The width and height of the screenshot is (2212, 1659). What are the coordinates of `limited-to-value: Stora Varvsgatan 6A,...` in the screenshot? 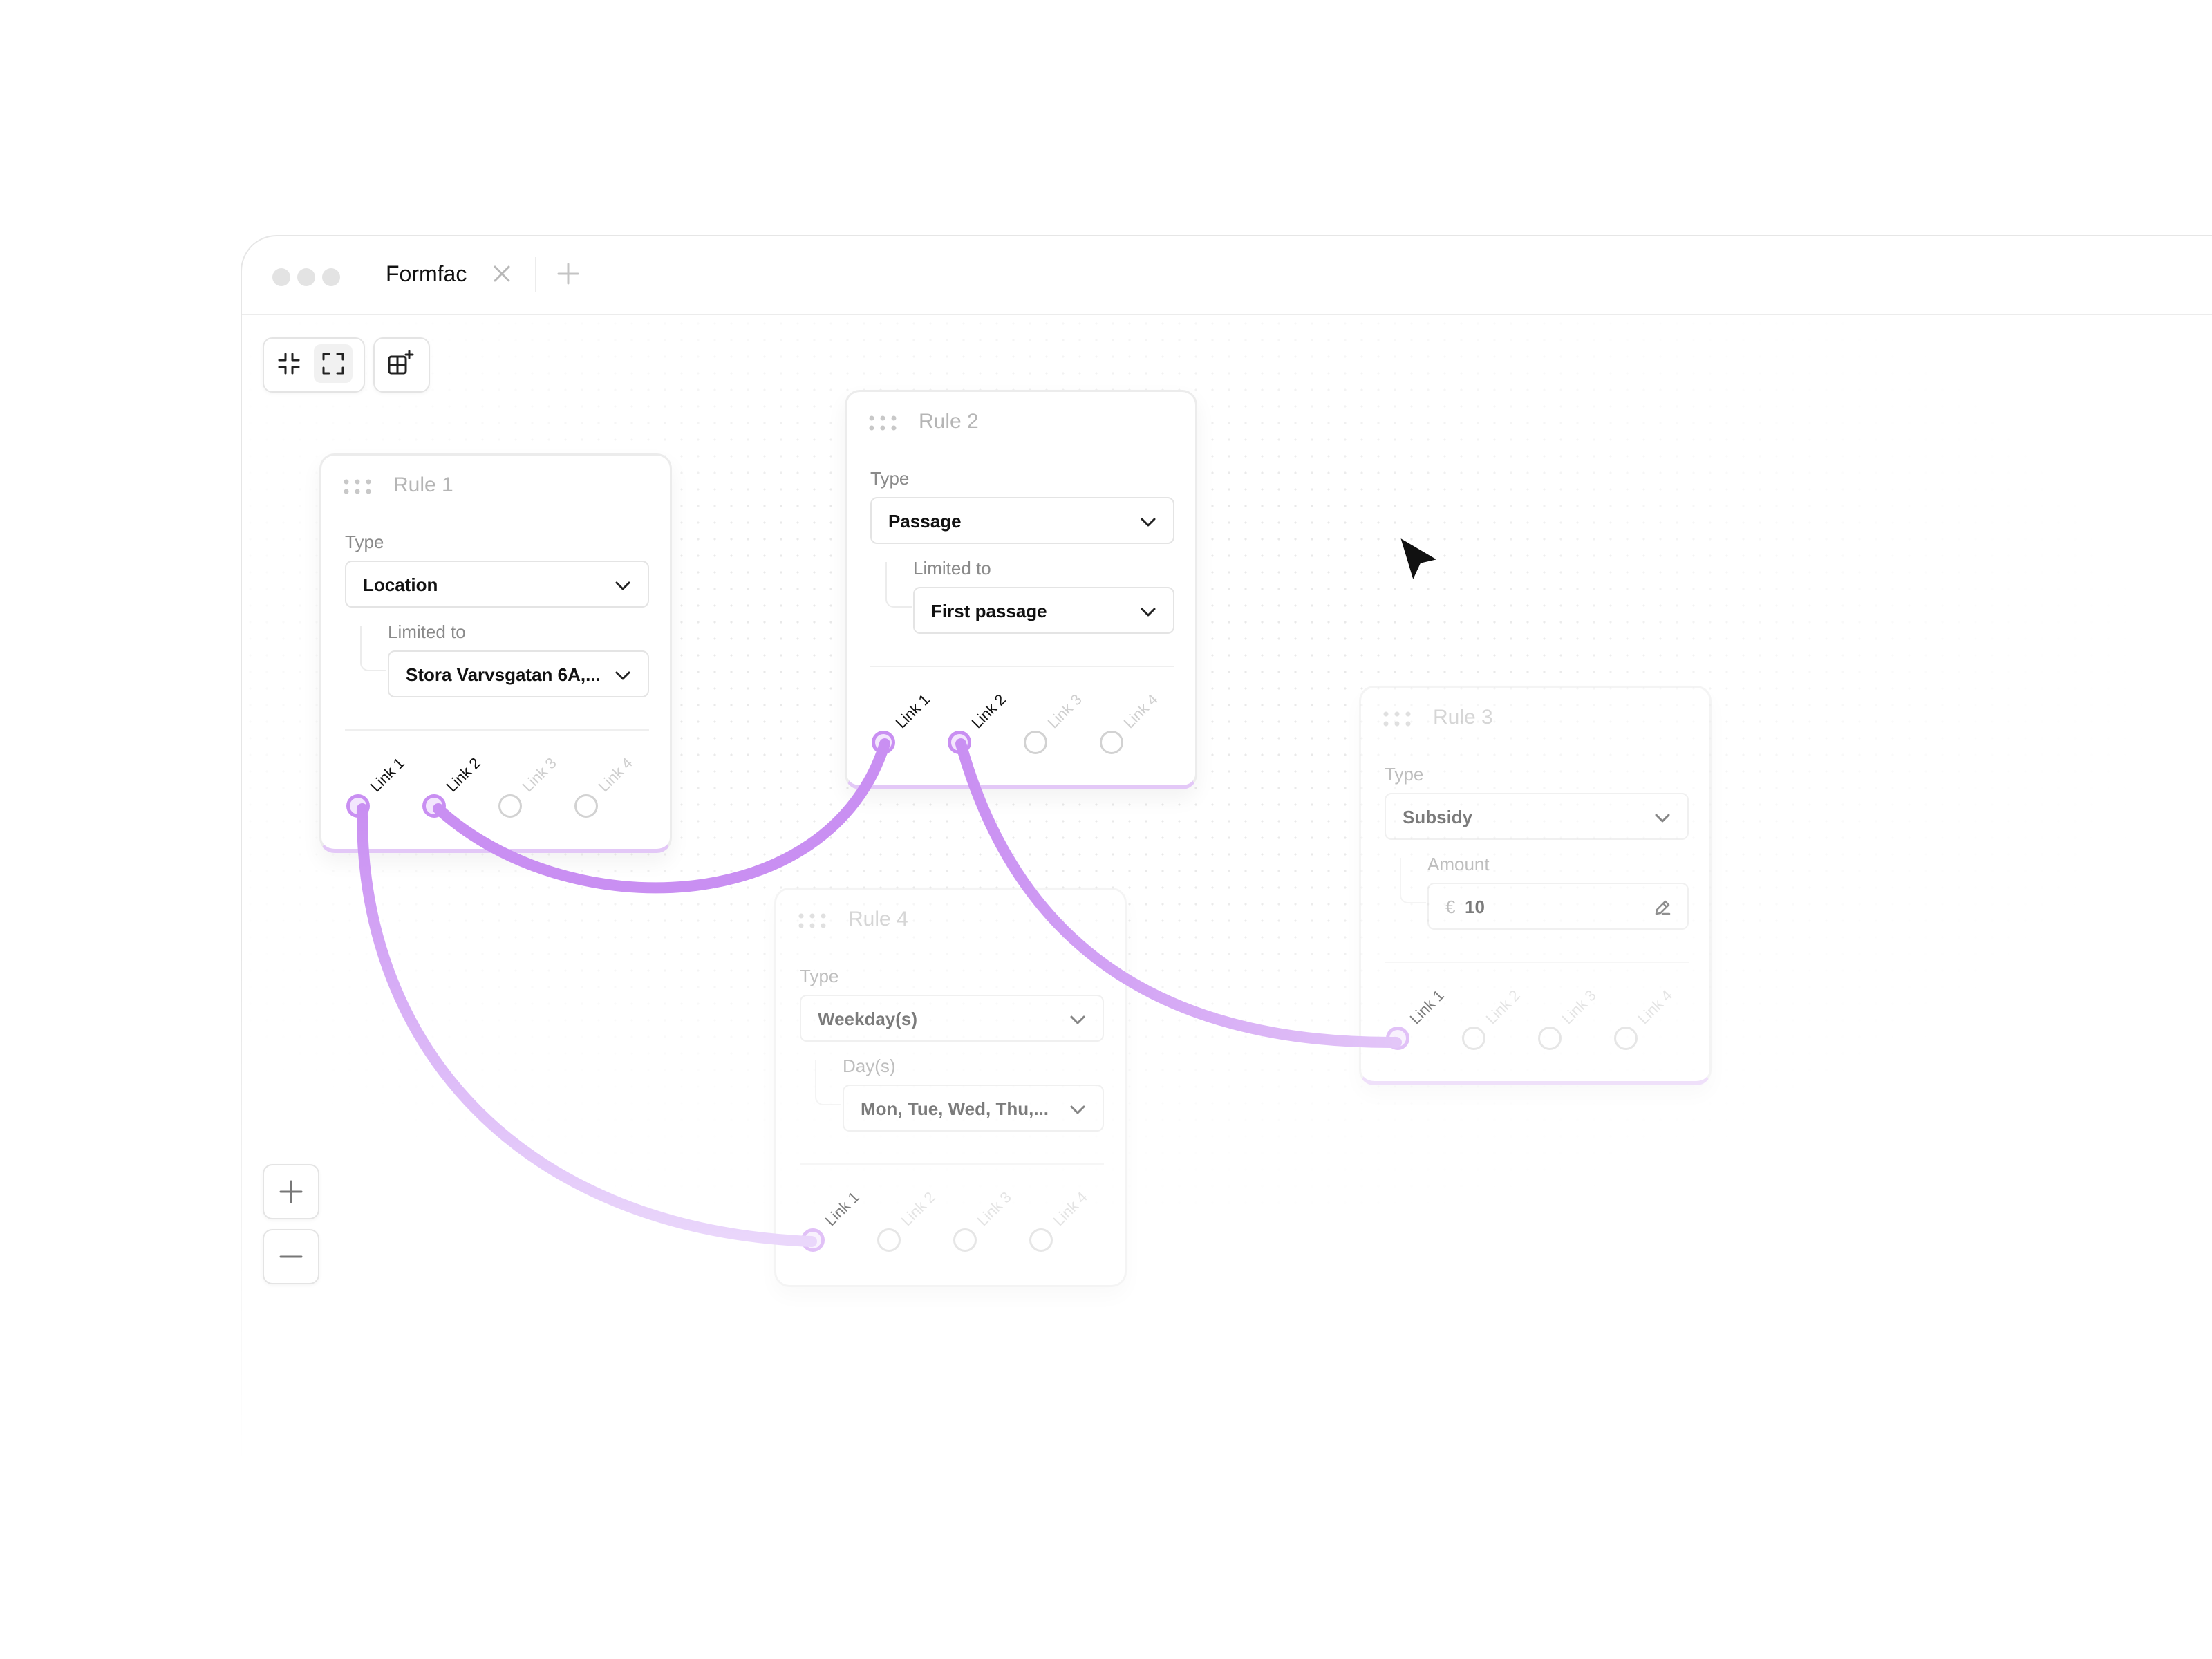 It's located at (503, 674).